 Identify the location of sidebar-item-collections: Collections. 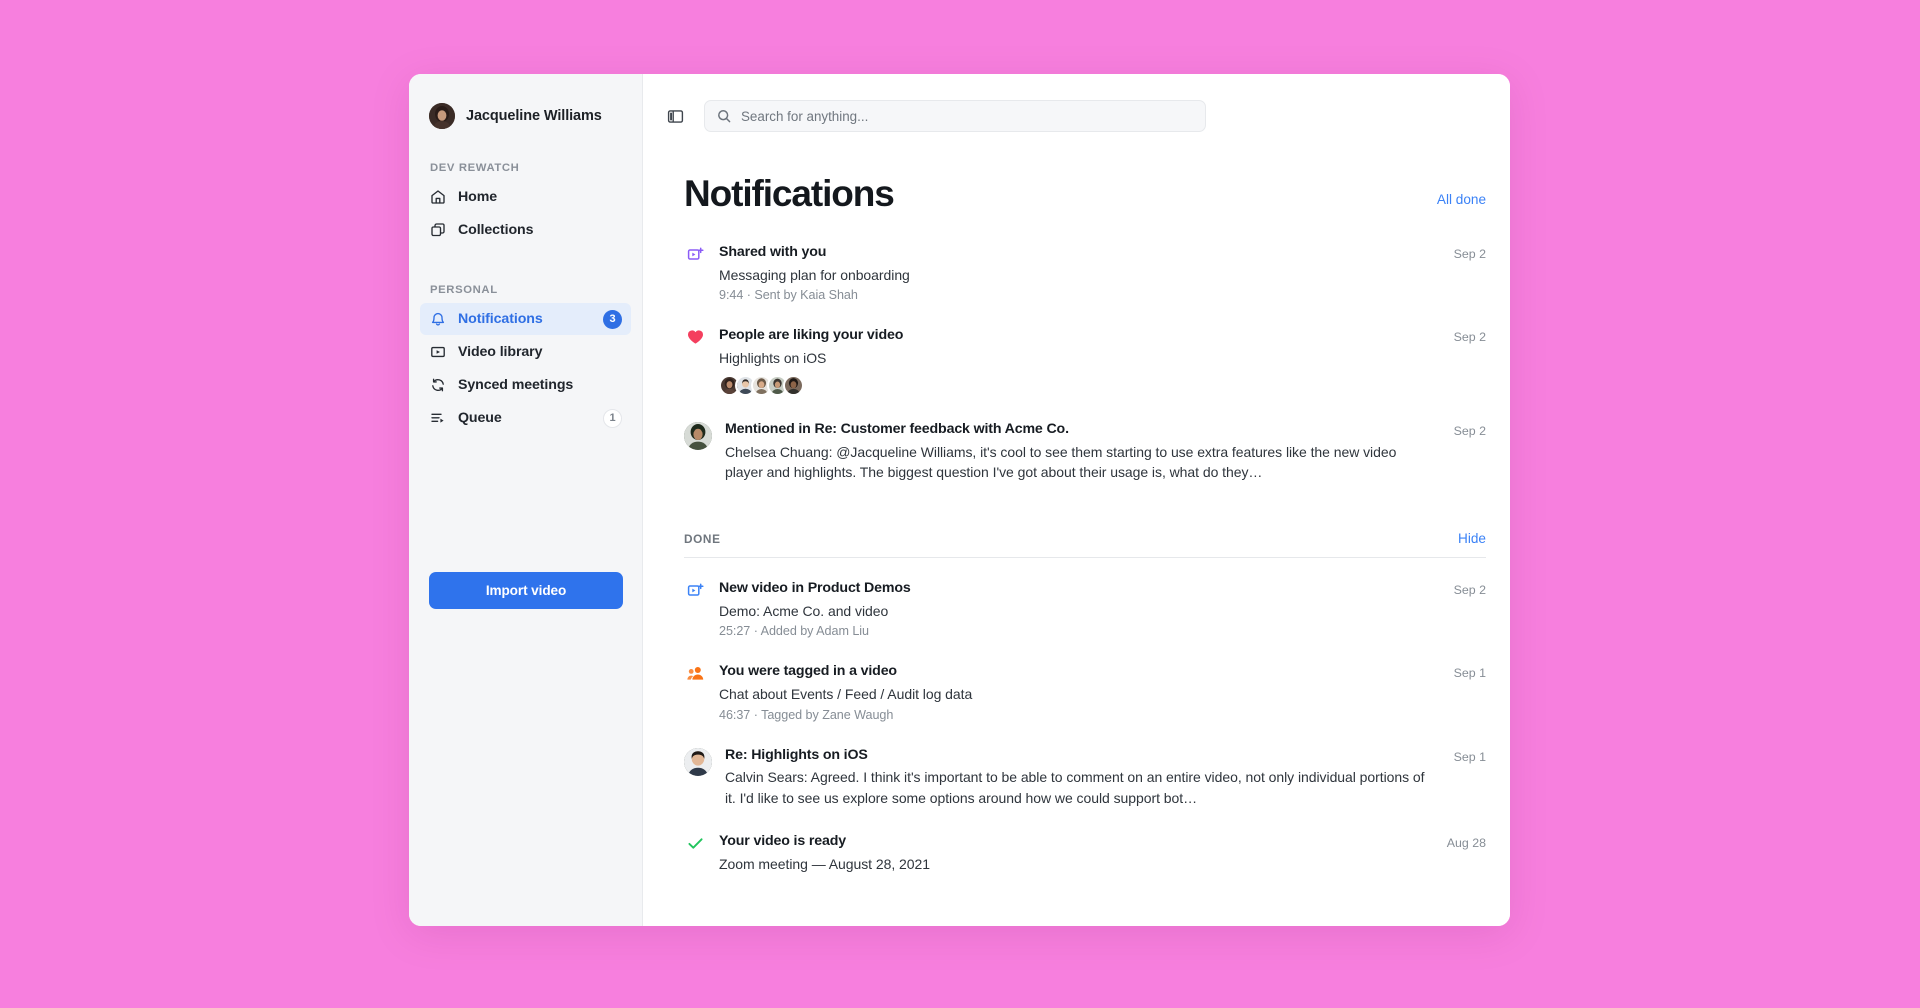
(525, 230).